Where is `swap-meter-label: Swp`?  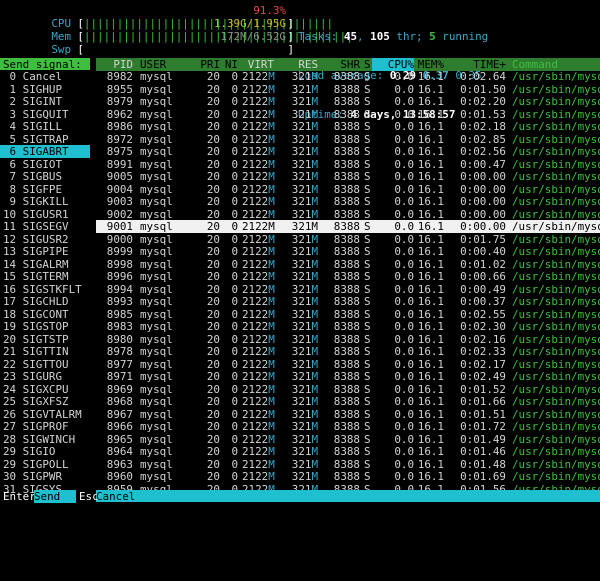
swap-meter-label: Swp is located at coordinates (61, 49).